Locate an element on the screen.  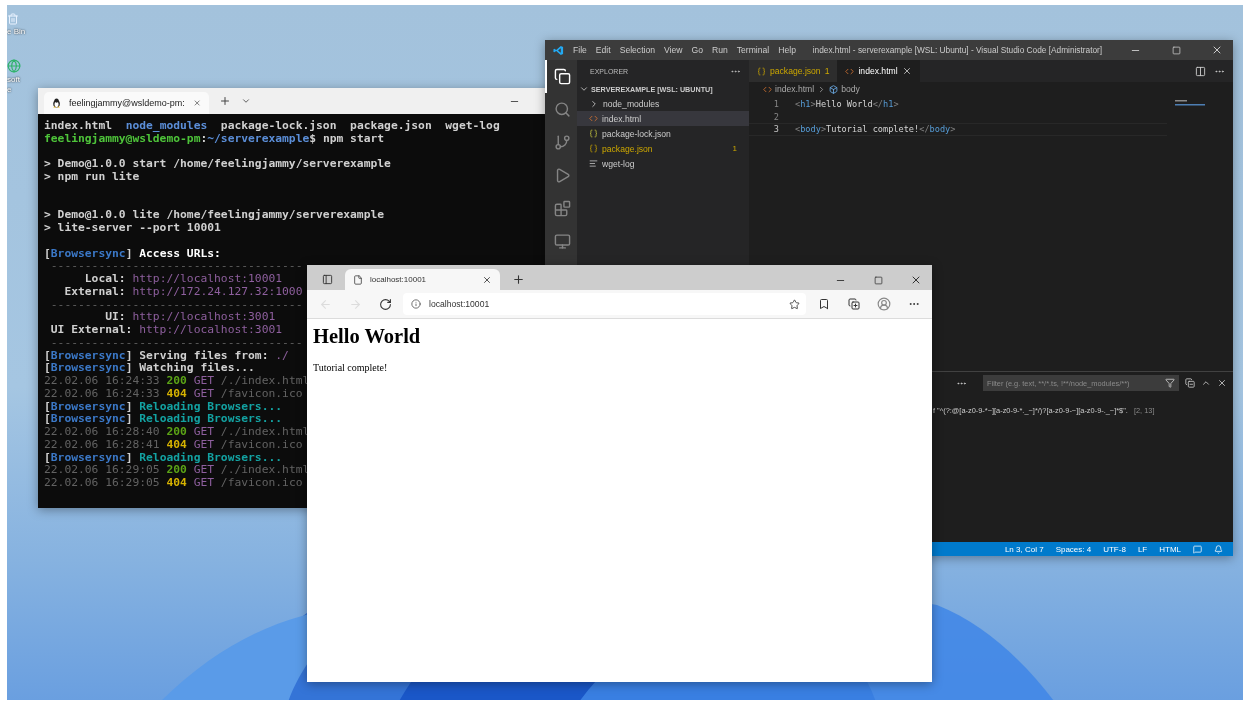
terminal-line: 22.02.06 16:24:33 200 GET /./index.html is located at coordinates (177, 381).